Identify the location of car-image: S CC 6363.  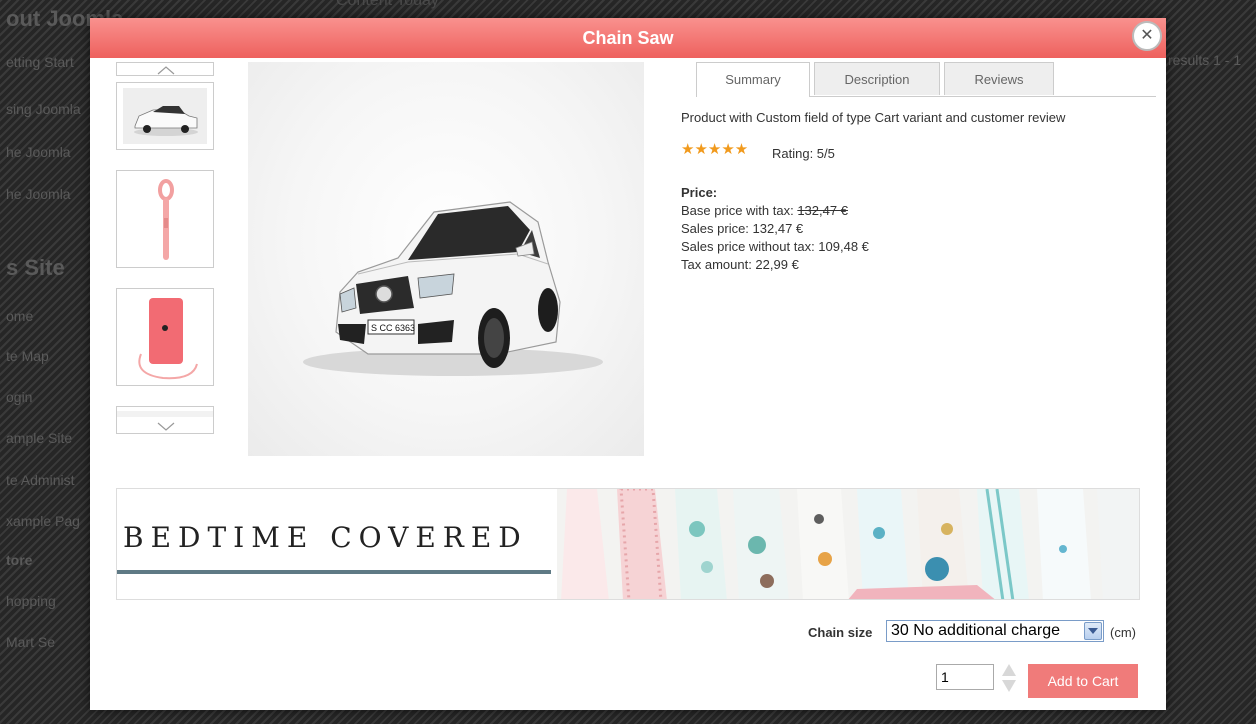
(453, 288).